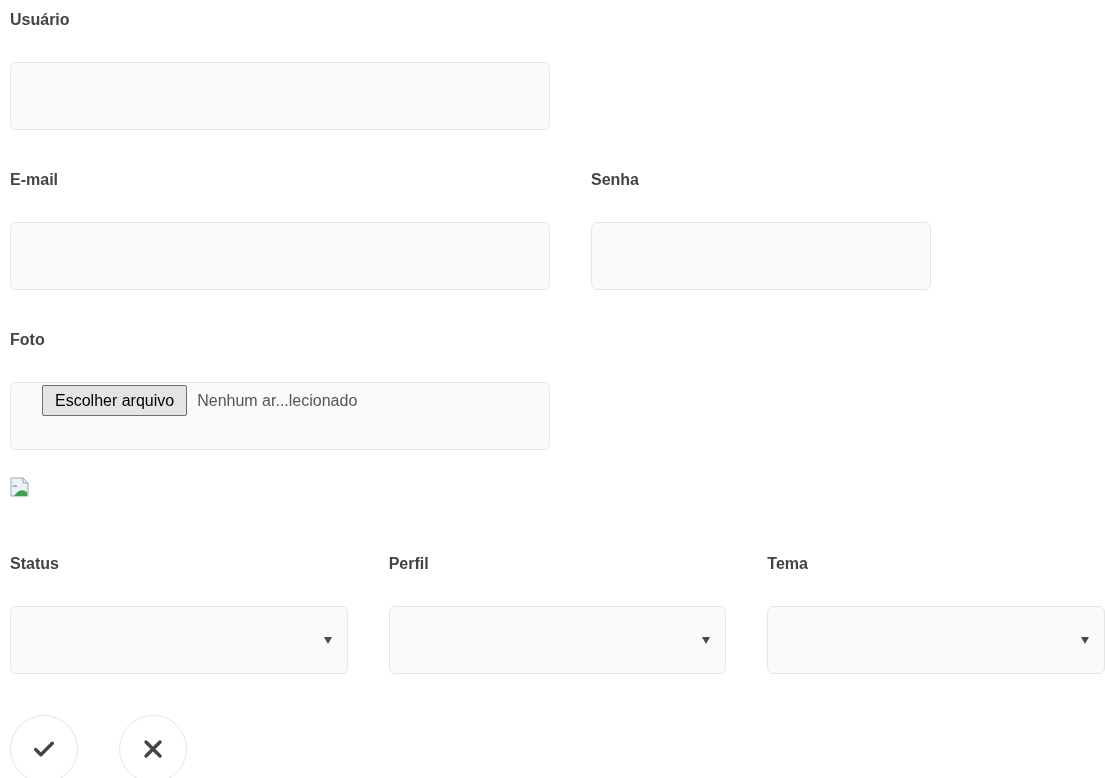 This screenshot has width=1105, height=778. Describe the element at coordinates (761, 256) in the screenshot. I see `password-field` at that location.